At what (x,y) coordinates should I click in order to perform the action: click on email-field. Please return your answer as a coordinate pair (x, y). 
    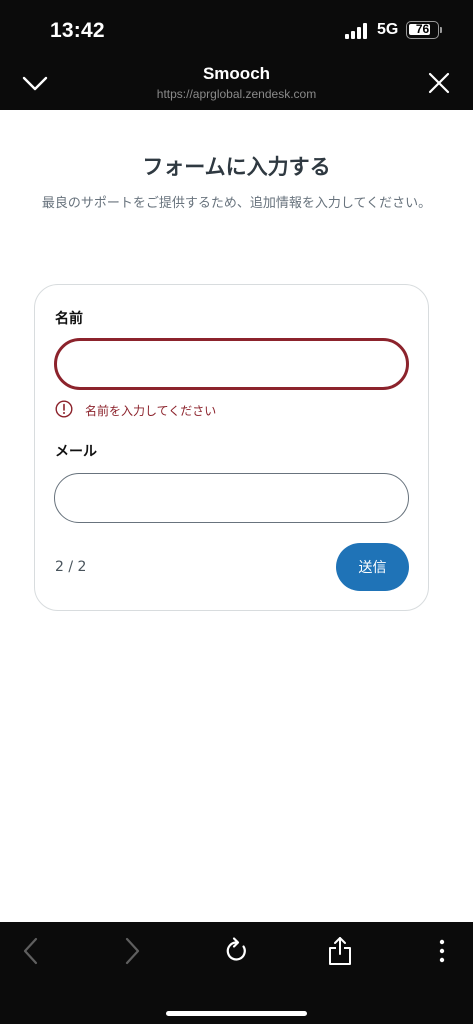
    Looking at the image, I should click on (231, 498).